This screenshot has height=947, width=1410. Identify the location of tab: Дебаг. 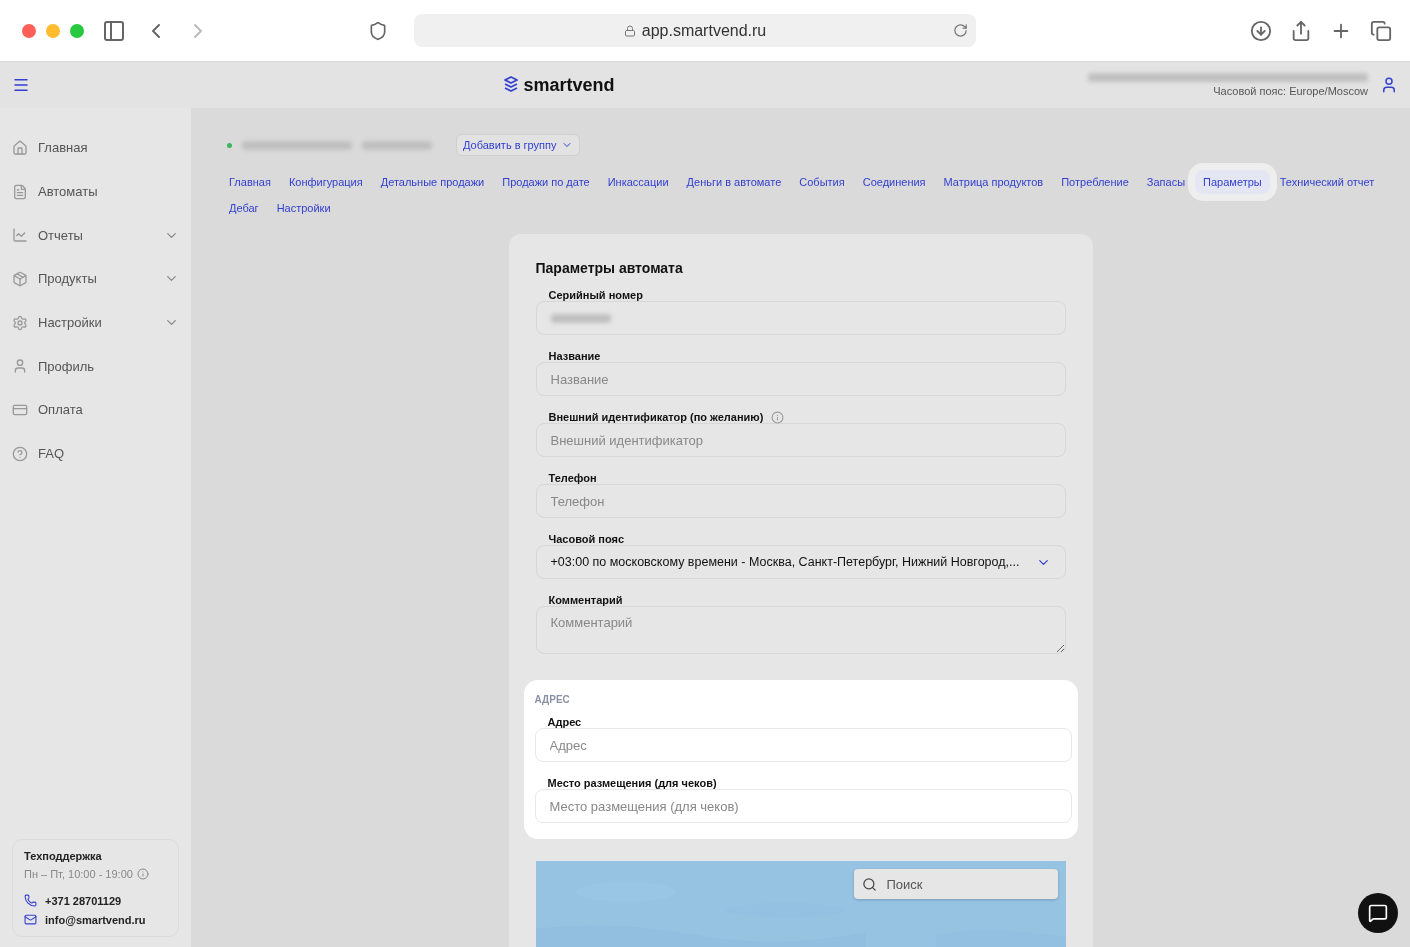
(244, 208).